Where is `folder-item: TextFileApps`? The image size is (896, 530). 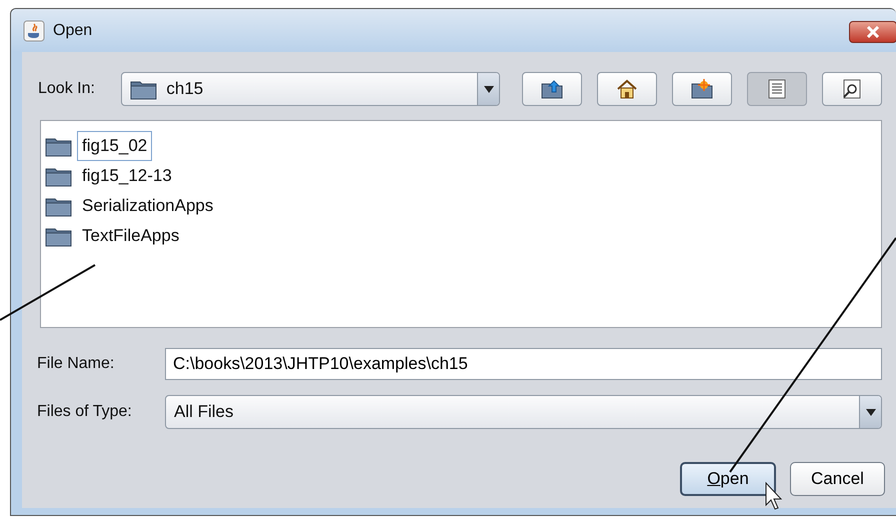 folder-item: TextFileApps is located at coordinates (130, 236).